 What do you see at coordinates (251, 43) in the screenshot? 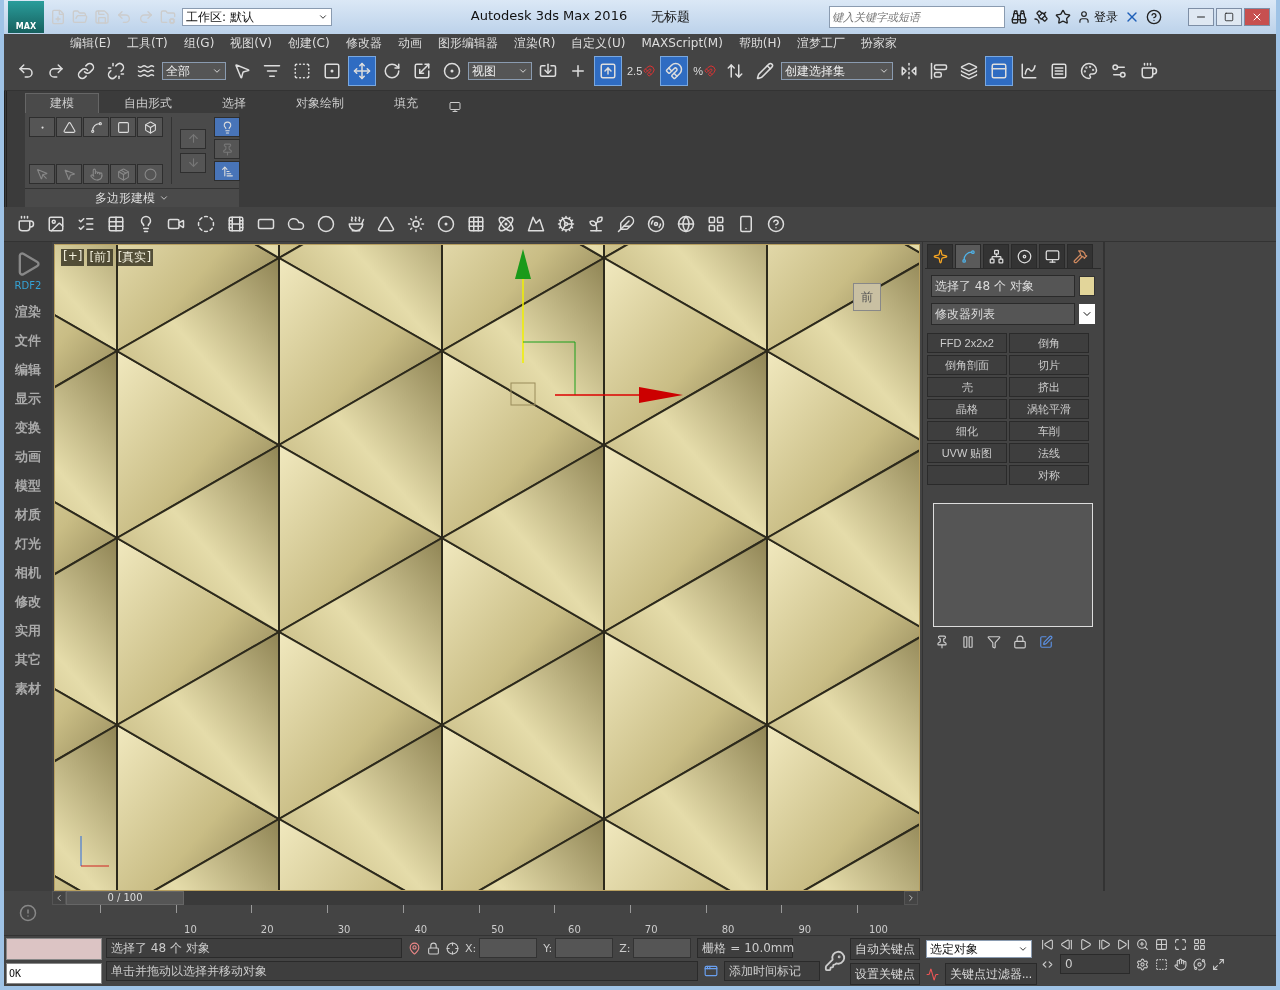
I see `menu-item: 视图(V)` at bounding box center [251, 43].